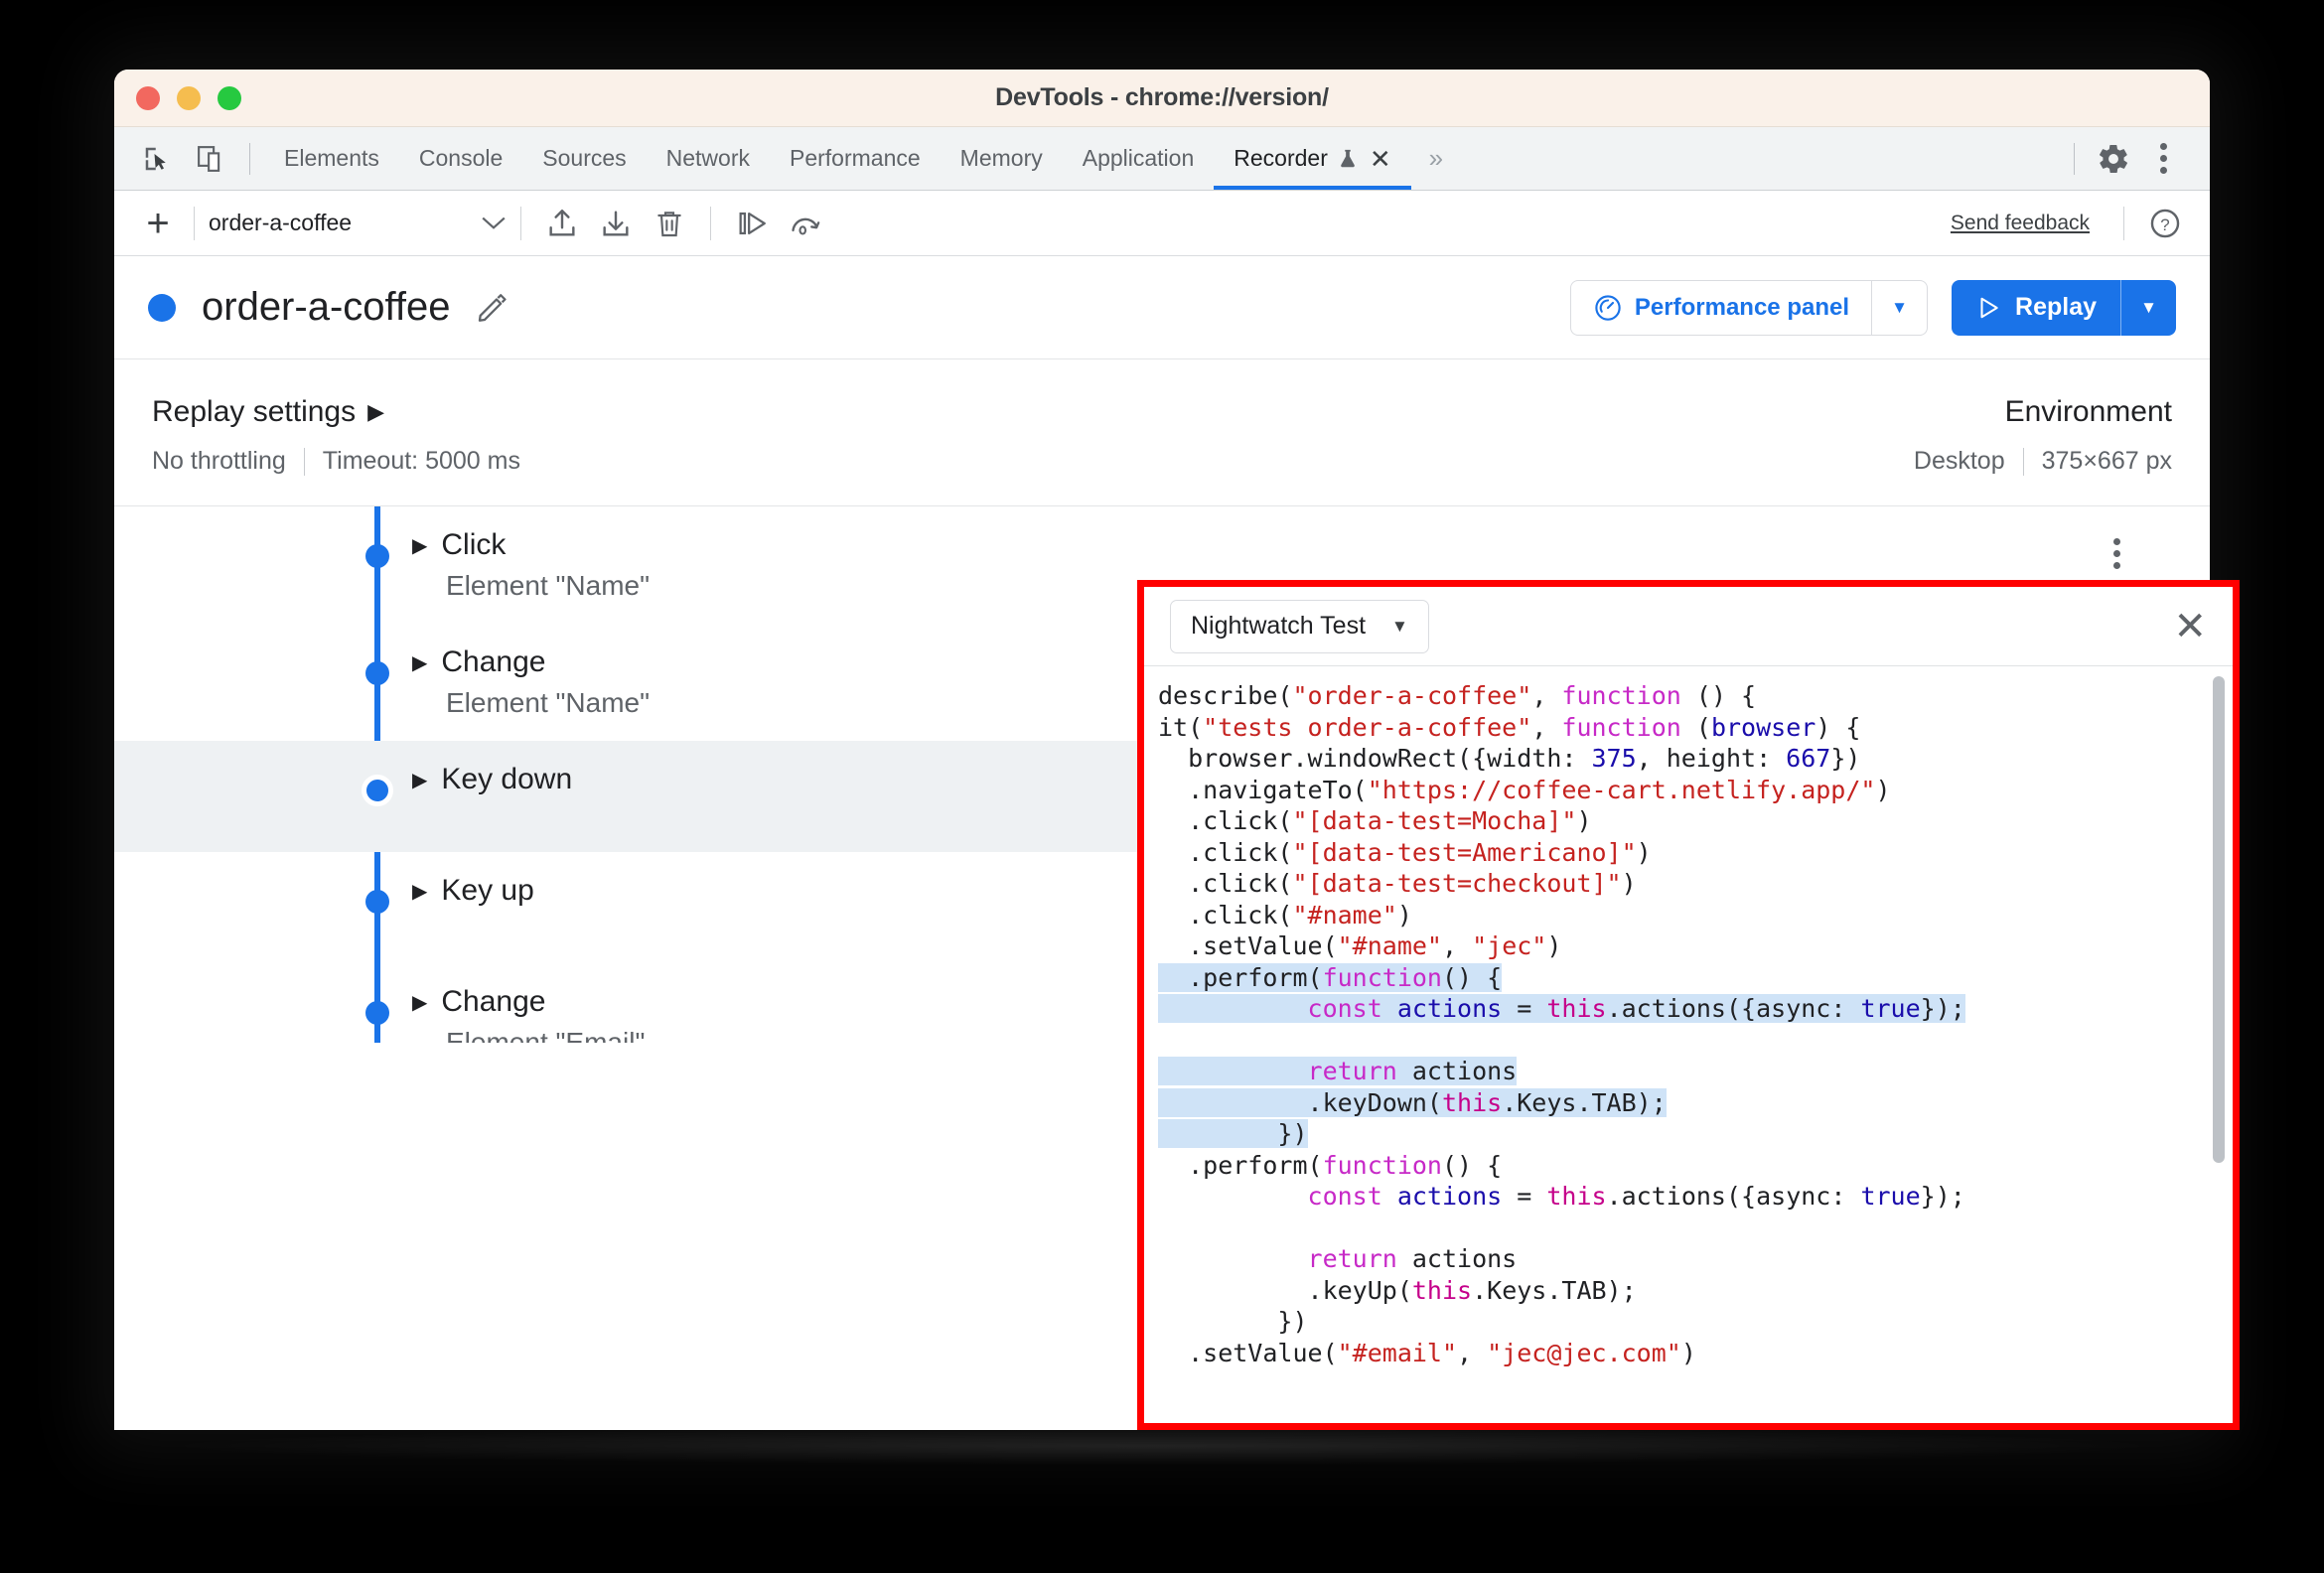 This screenshot has width=2324, height=1573. I want to click on timeout-value: Timeout: 5000 ms, so click(421, 461).